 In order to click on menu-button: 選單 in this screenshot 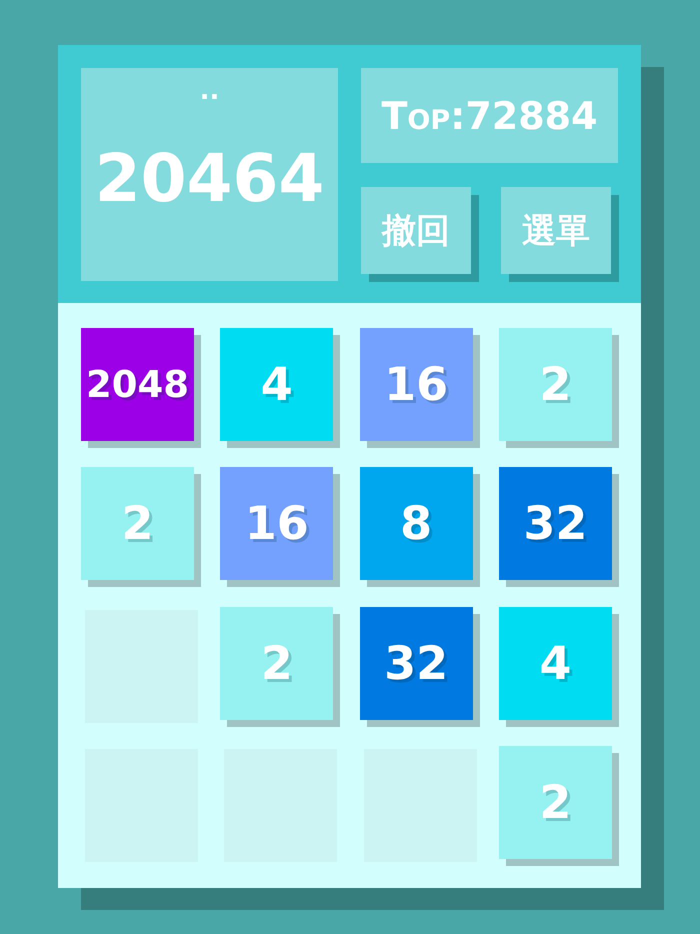, I will do `click(556, 230)`.